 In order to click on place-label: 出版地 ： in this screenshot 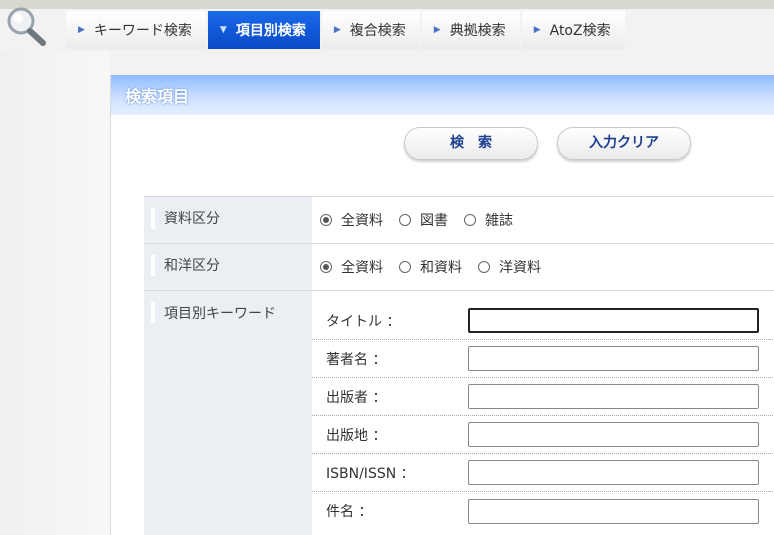, I will do `click(356, 435)`.